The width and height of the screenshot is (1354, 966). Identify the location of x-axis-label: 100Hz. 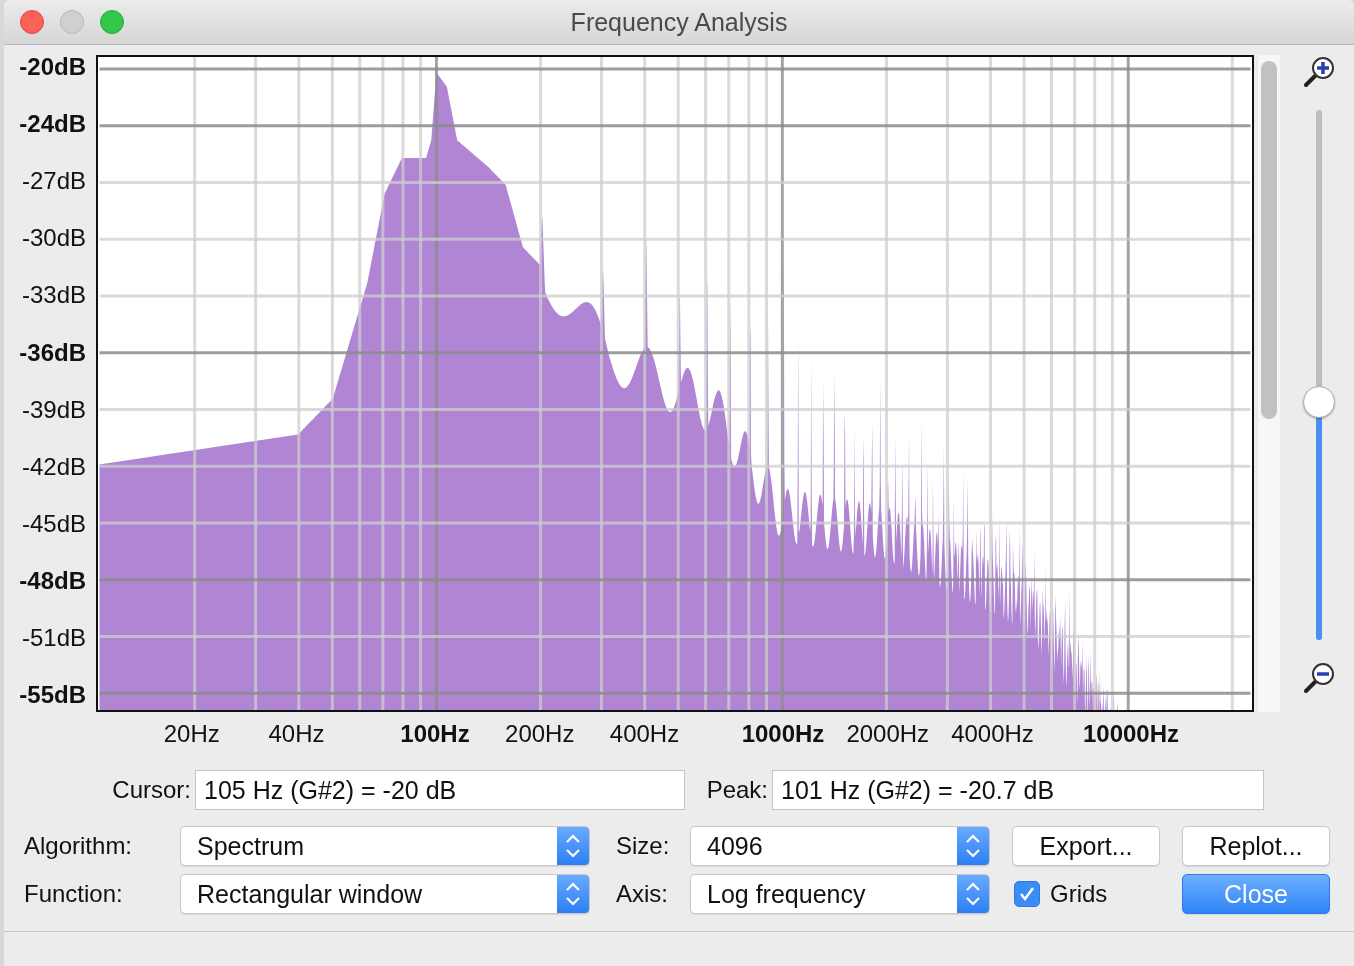
(435, 734).